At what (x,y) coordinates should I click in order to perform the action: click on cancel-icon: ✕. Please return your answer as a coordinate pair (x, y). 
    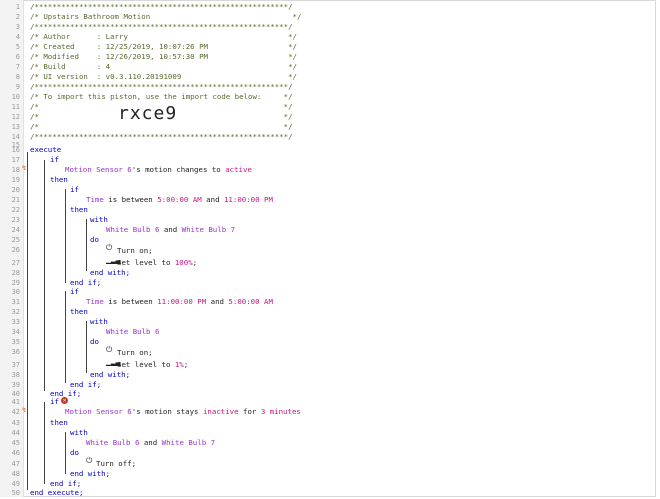
    Looking at the image, I should click on (64, 400).